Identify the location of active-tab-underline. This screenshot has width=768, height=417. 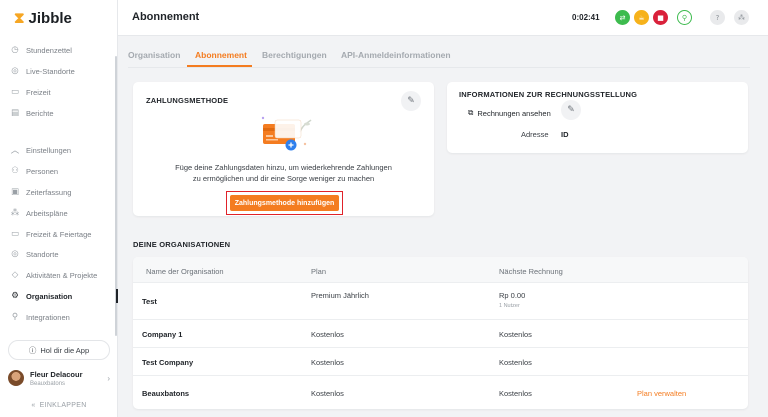
(219, 66).